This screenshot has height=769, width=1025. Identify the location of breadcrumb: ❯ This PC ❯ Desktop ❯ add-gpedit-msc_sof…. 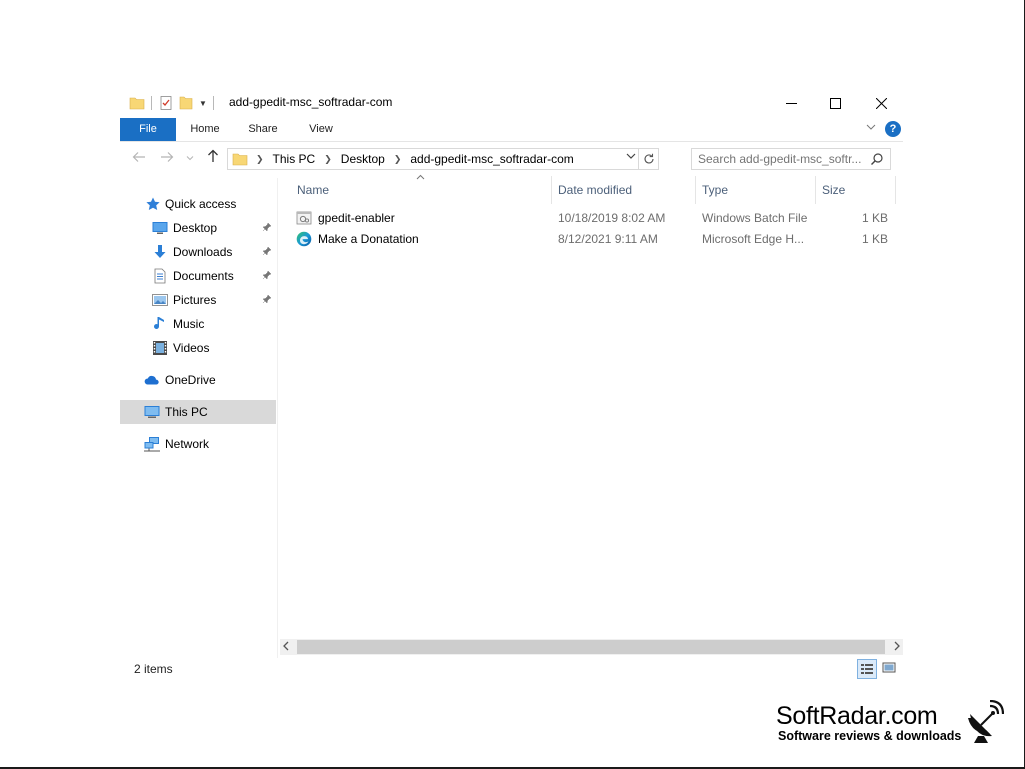
(413, 159).